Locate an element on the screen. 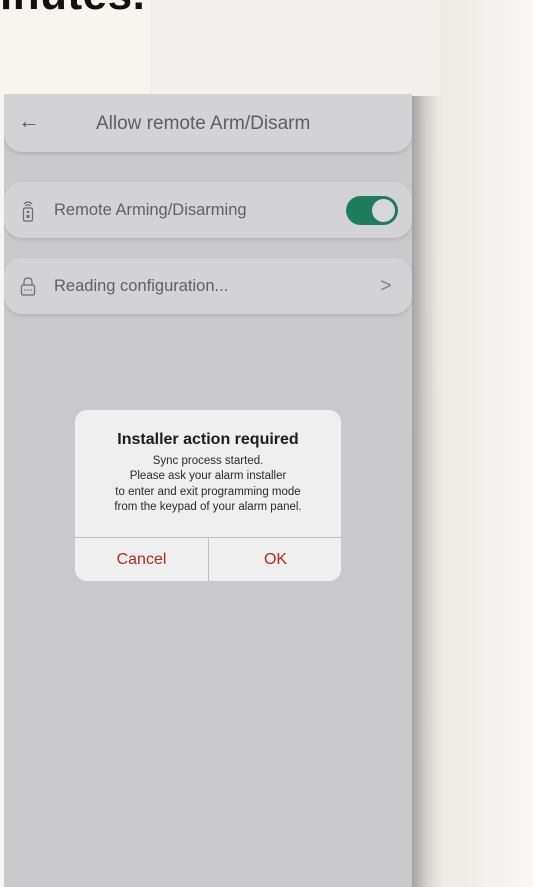  reading-configuration-row: Reading configuration... > is located at coordinates (208, 286).